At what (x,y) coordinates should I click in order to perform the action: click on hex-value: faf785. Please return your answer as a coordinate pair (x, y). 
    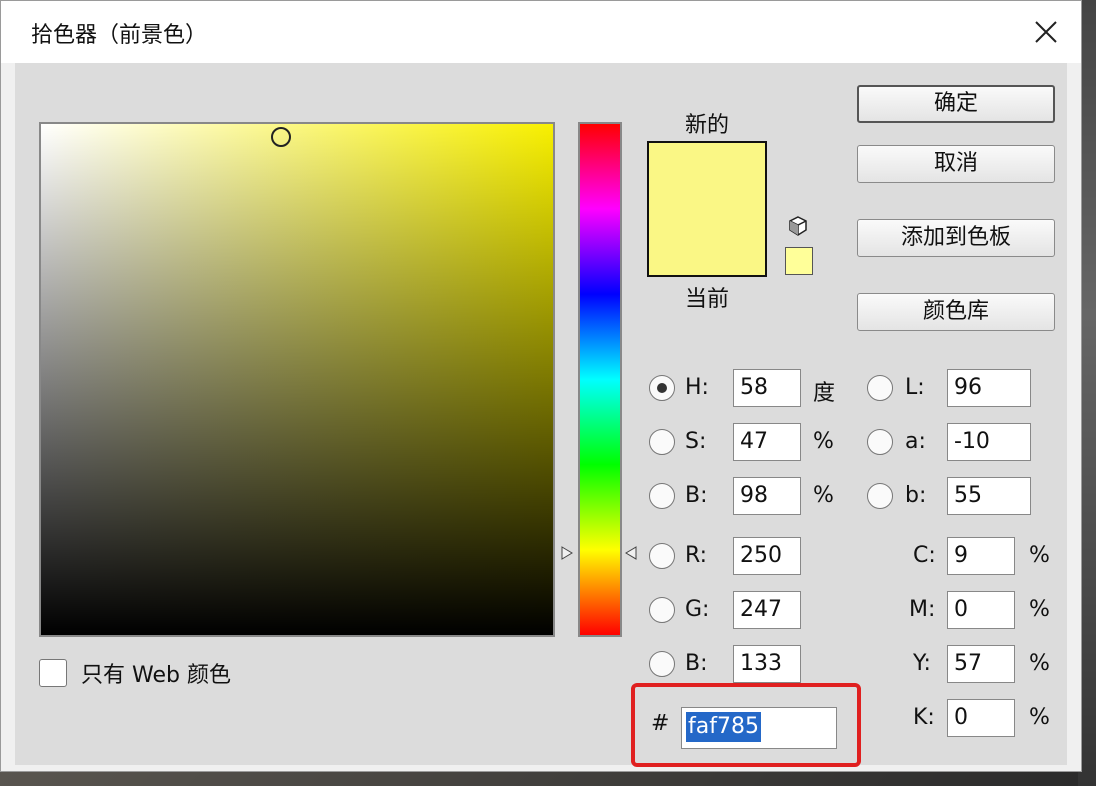
    Looking at the image, I should click on (723, 727).